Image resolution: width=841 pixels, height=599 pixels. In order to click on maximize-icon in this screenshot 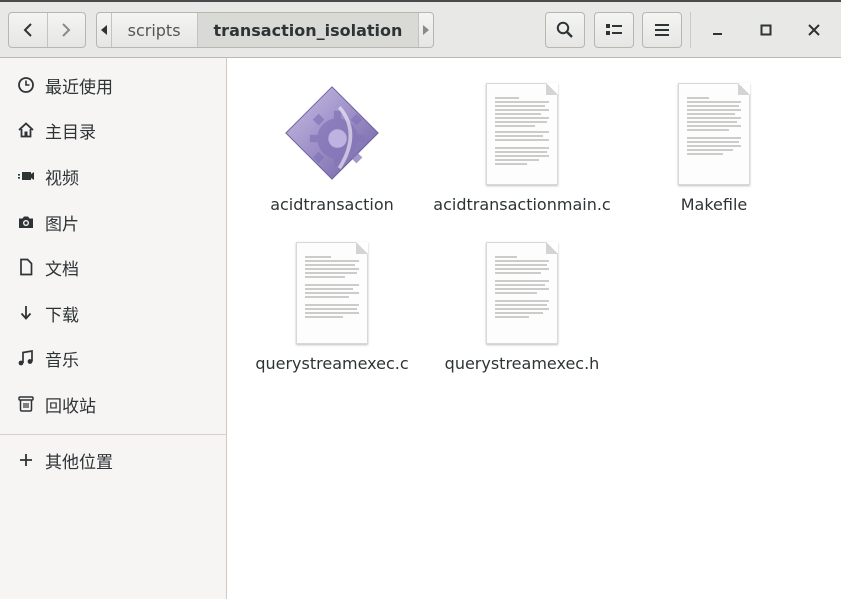, I will do `click(766, 30)`.